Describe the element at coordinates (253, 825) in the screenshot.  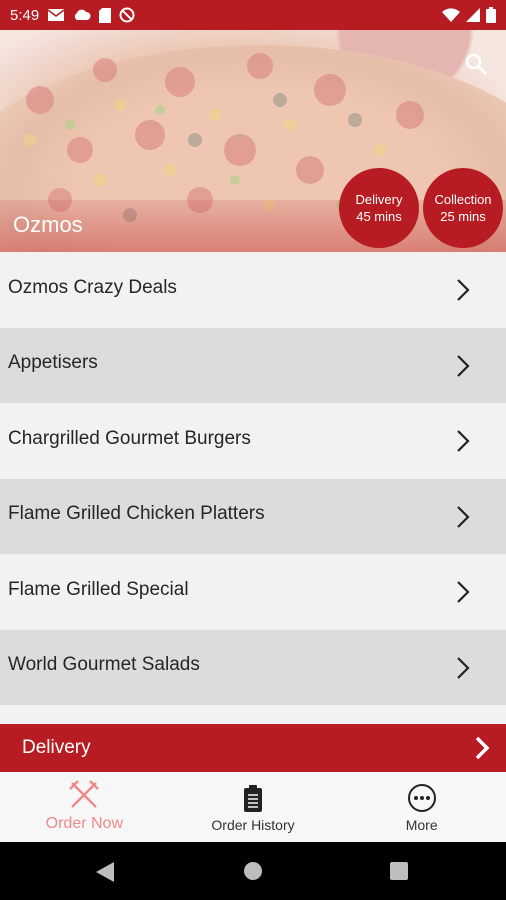
I see `nav-order-history-label: Order History` at that location.